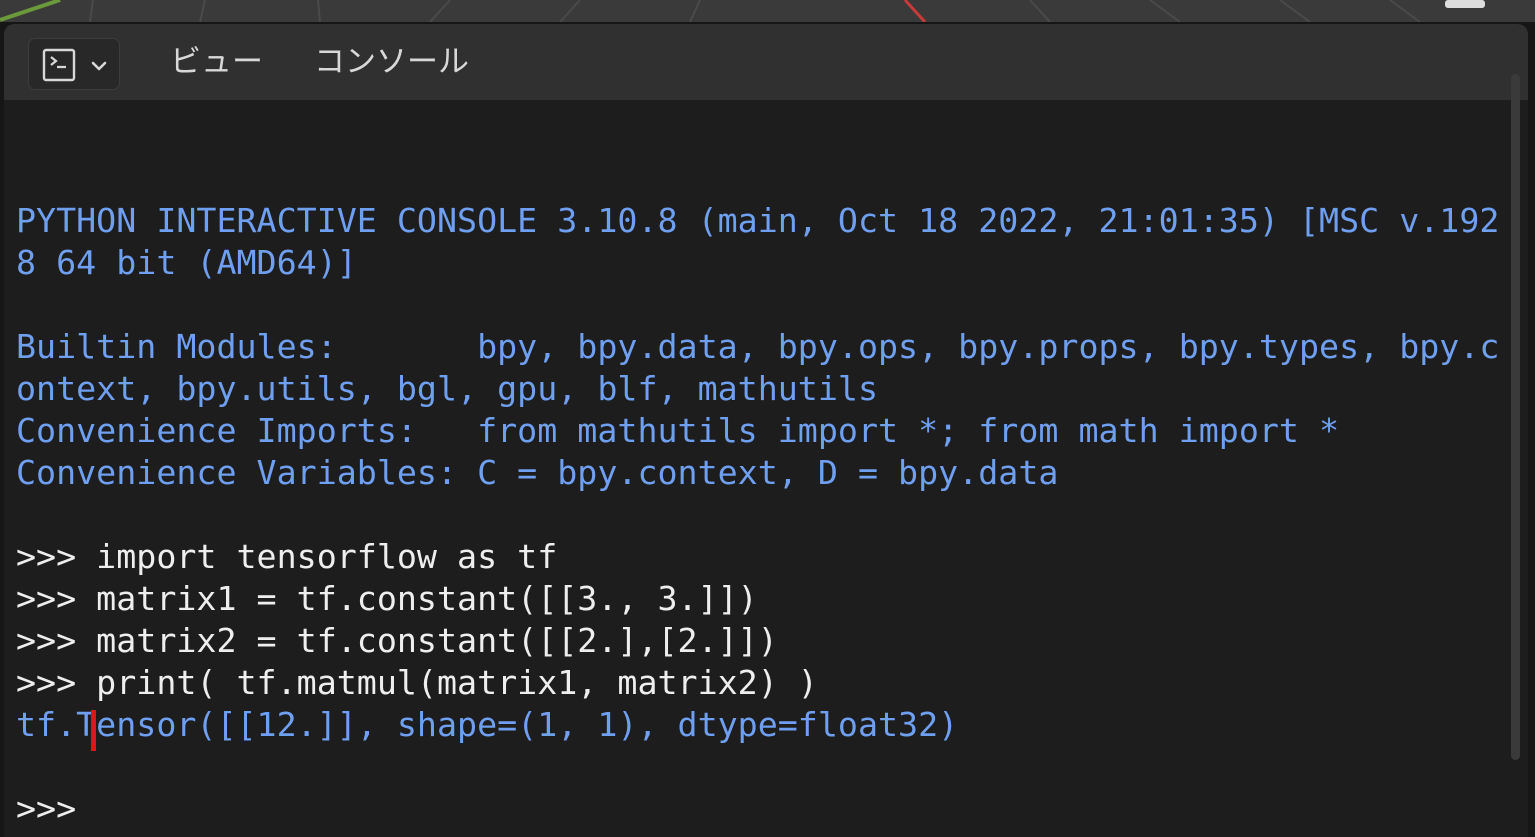 The height and width of the screenshot is (837, 1535). I want to click on vertical-scrollbar, so click(1515, 417).